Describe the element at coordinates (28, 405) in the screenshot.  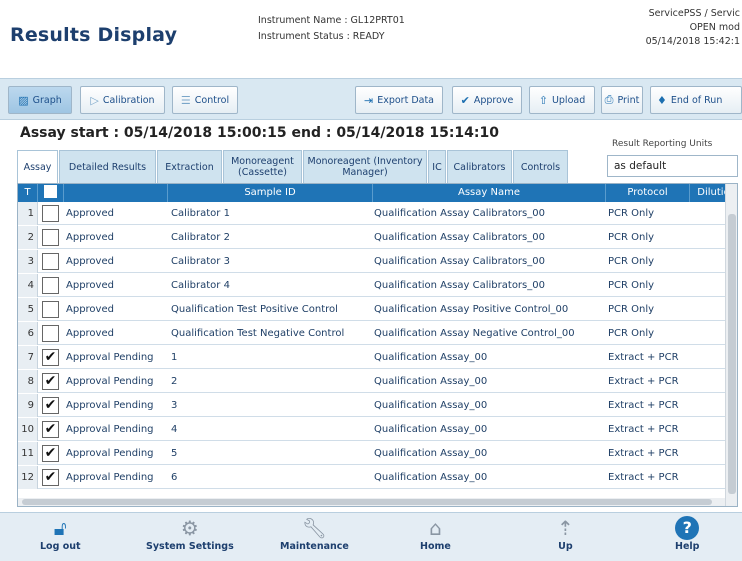
I see `row-number: 9` at that location.